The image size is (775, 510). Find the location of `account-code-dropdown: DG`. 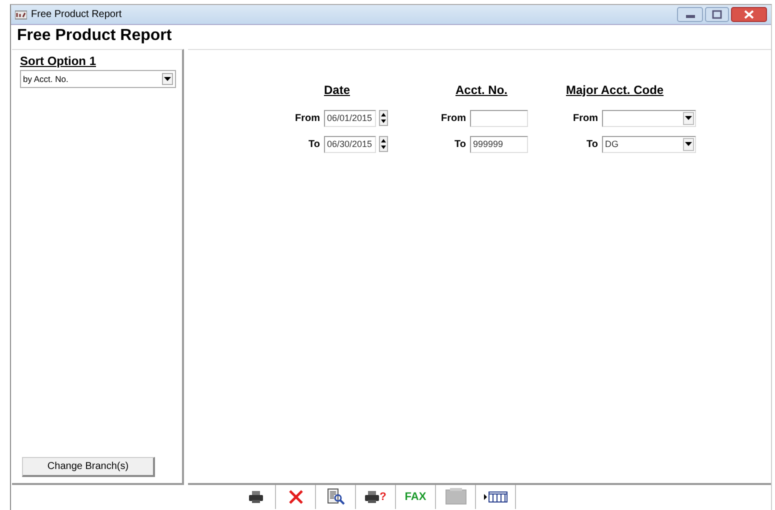

account-code-dropdown: DG is located at coordinates (649, 144).